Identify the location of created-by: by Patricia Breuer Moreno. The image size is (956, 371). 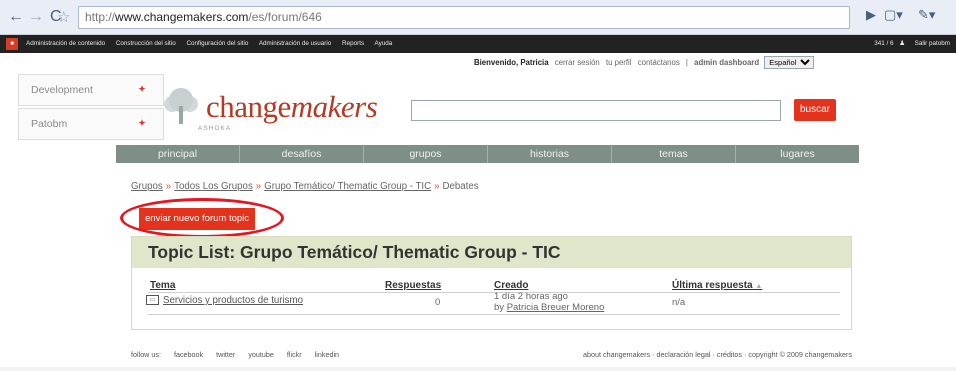
(549, 307).